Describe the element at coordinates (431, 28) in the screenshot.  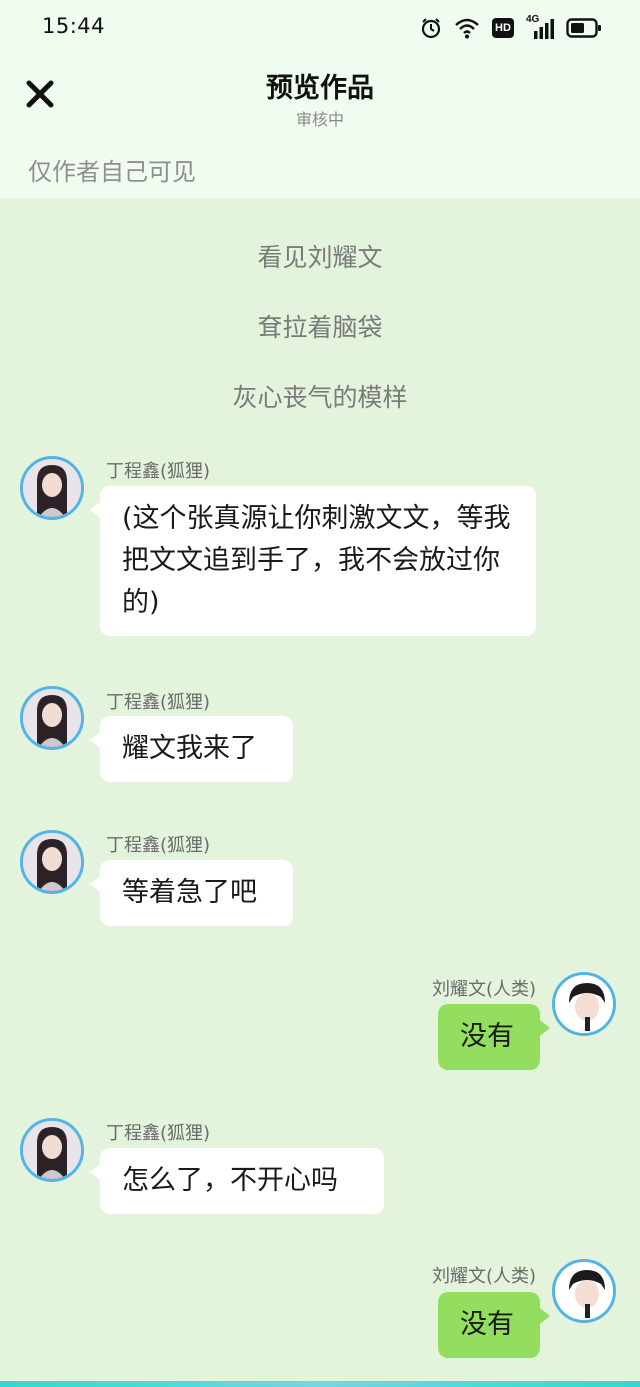
I see `alarm-icon` at that location.